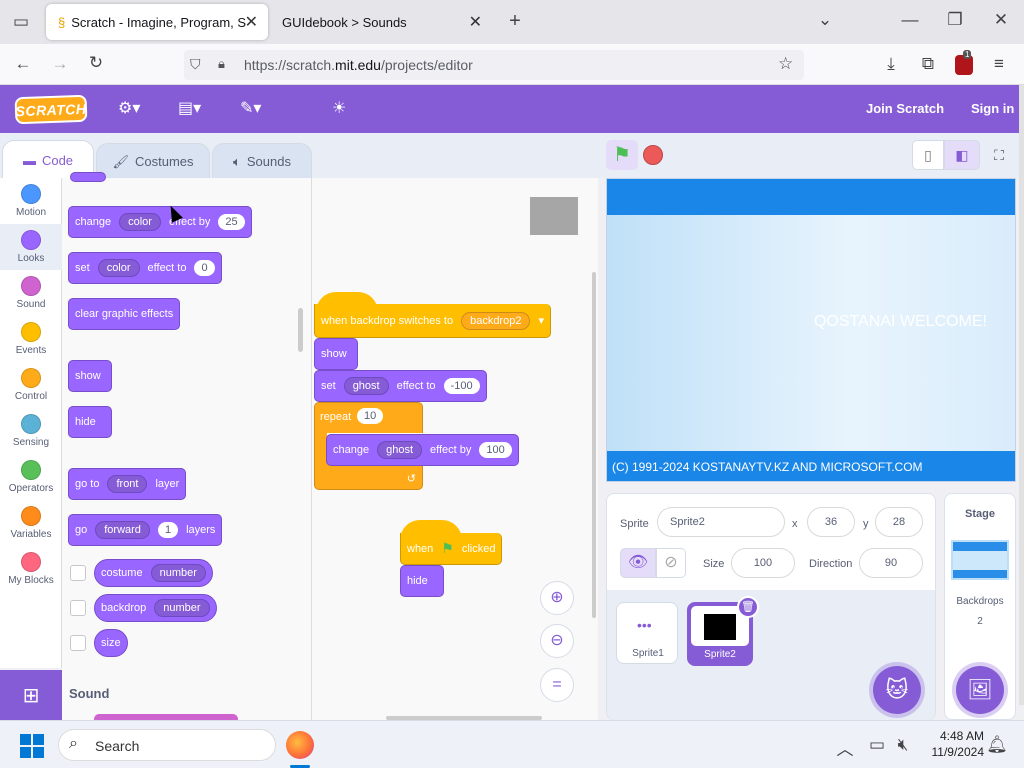 This screenshot has width=1024, height=768. What do you see at coordinates (928, 64) in the screenshot?
I see `extensions-icon: ⧉` at bounding box center [928, 64].